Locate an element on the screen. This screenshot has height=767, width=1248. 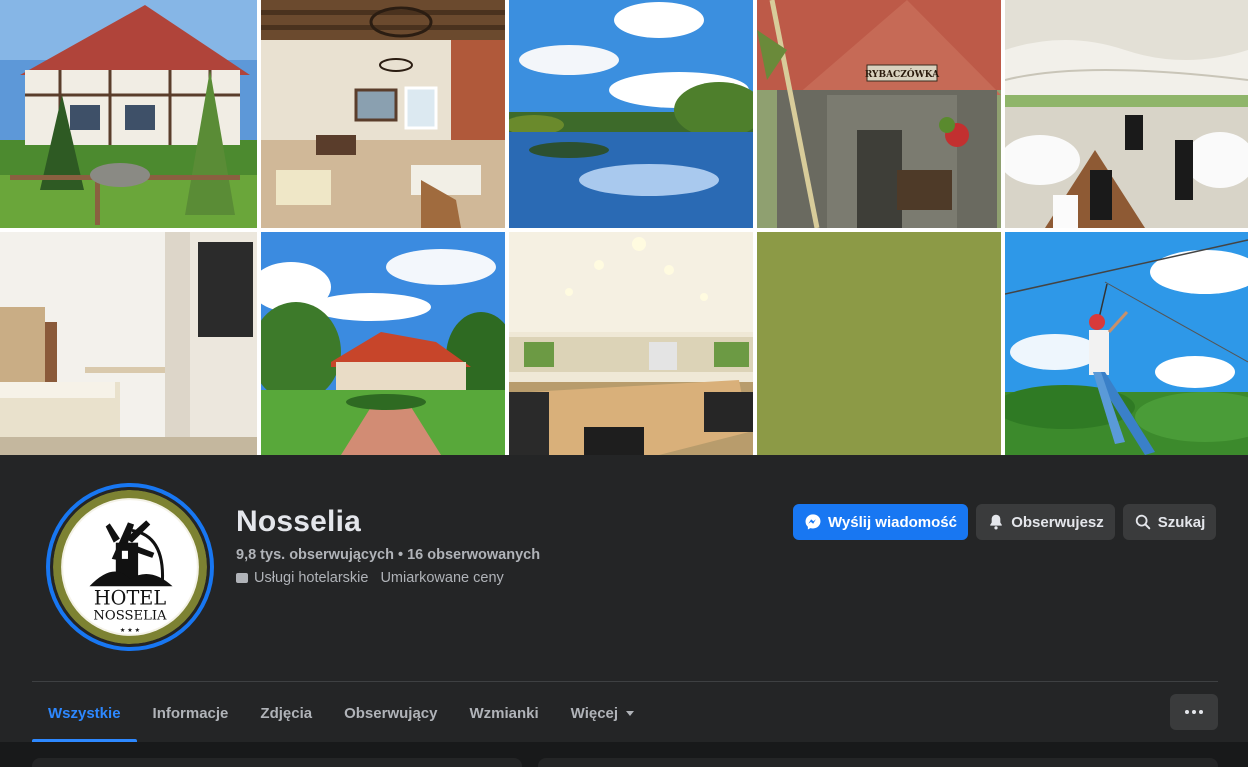
tab-about: Informacje is located at coordinates (191, 713).